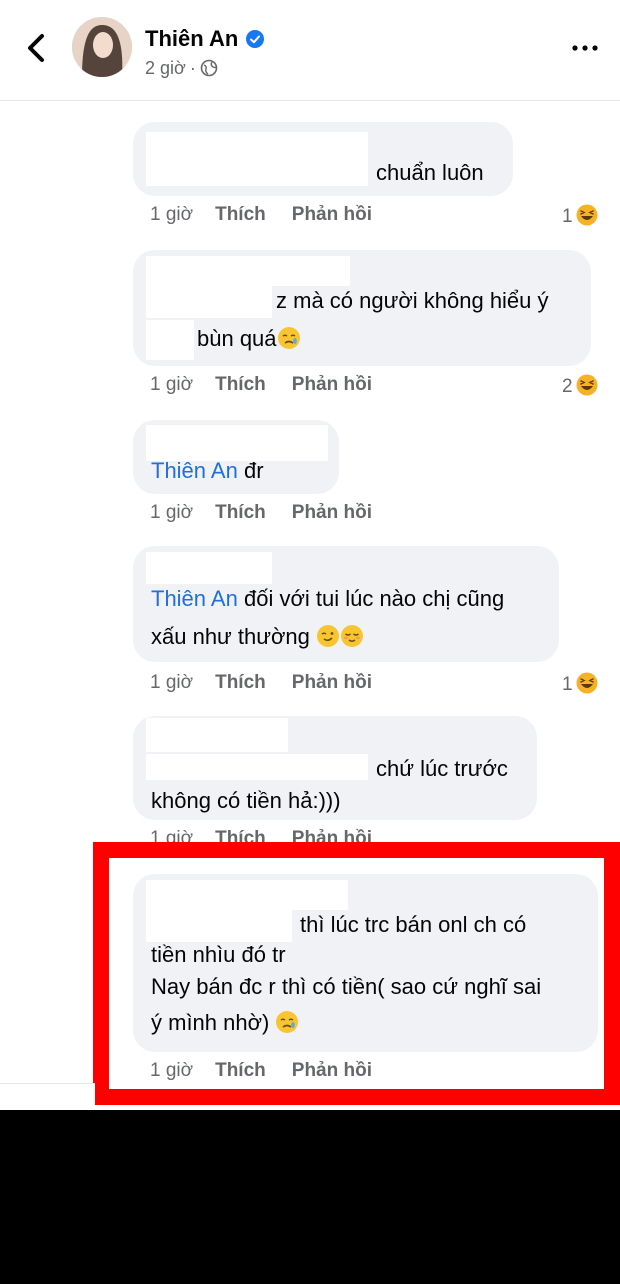 This screenshot has height=1284, width=620. What do you see at coordinates (102, 47) in the screenshot?
I see `avatar` at bounding box center [102, 47].